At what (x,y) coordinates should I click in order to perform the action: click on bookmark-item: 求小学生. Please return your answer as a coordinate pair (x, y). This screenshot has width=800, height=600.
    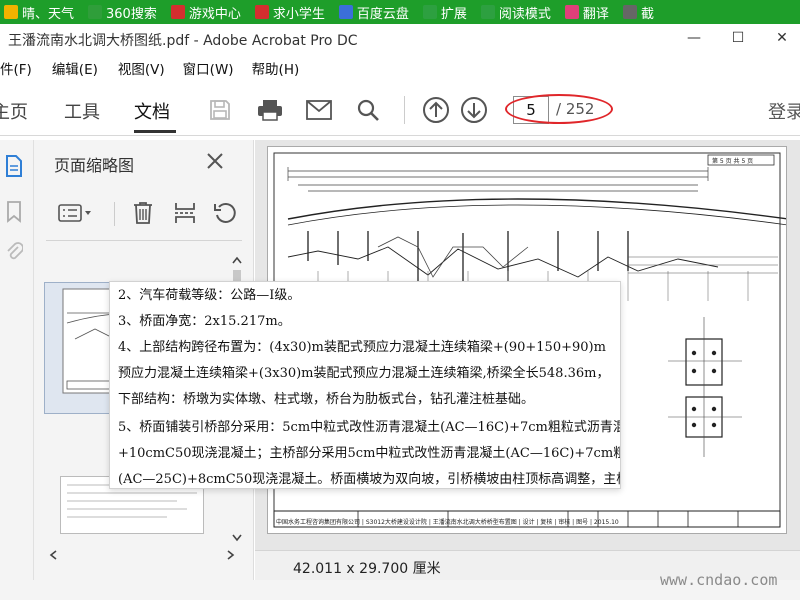
    Looking at the image, I should click on (289, 12).